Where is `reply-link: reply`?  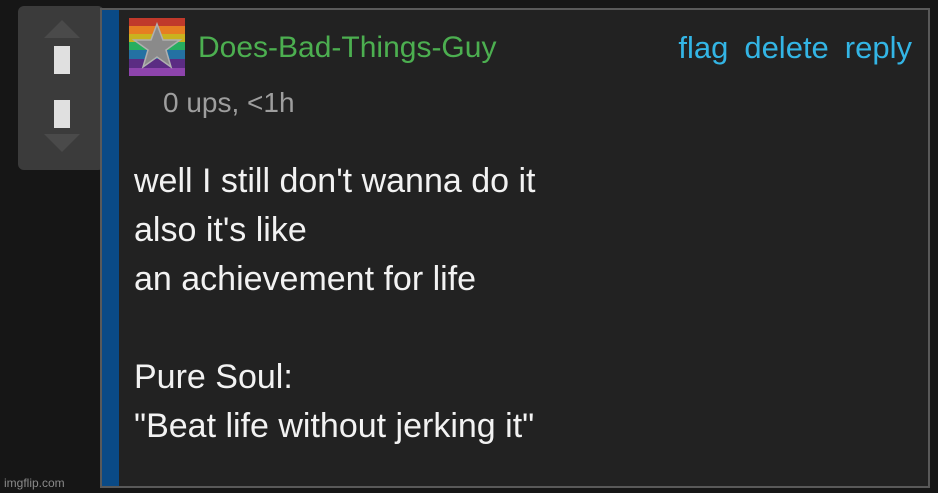
reply-link: reply is located at coordinates (878, 48).